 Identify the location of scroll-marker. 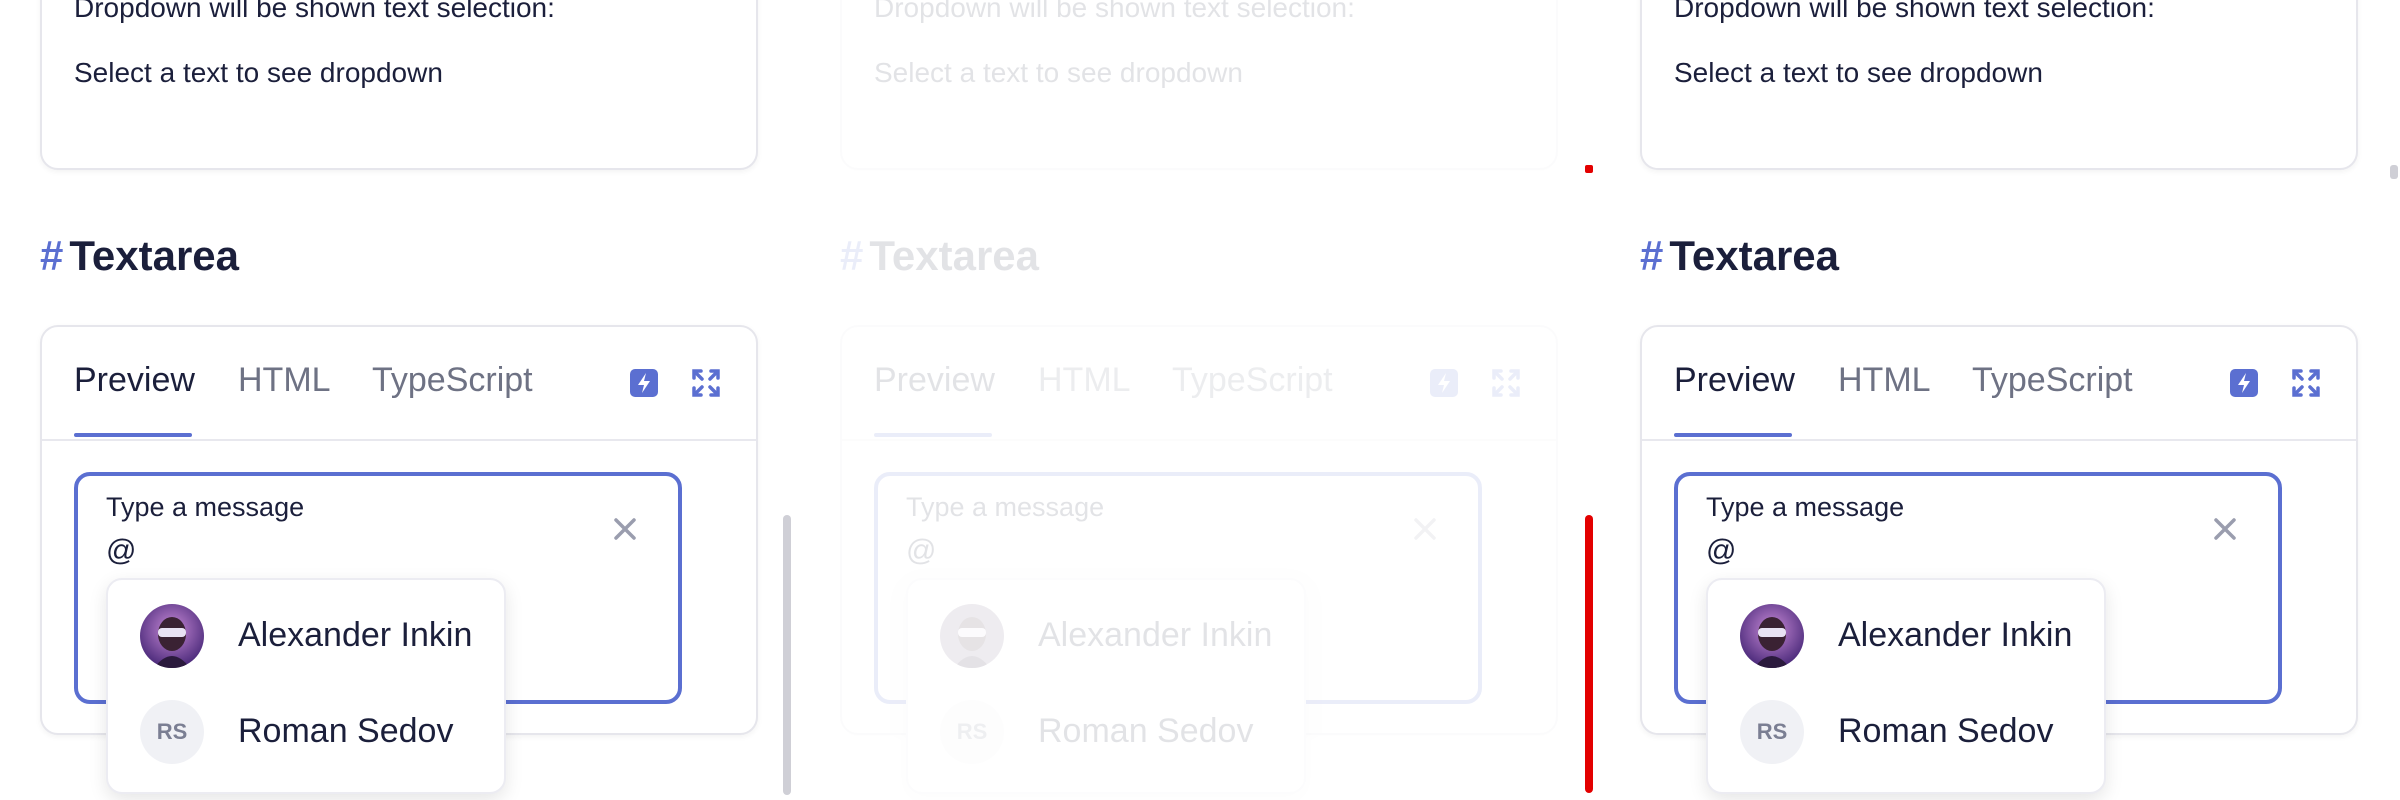
(1589, 169).